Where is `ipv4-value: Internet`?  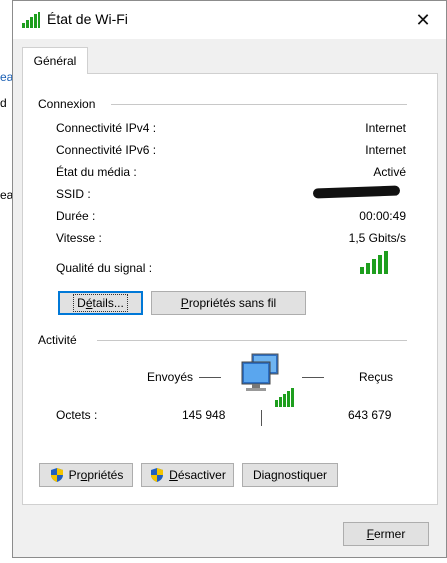
ipv4-value: Internet is located at coordinates (385, 128).